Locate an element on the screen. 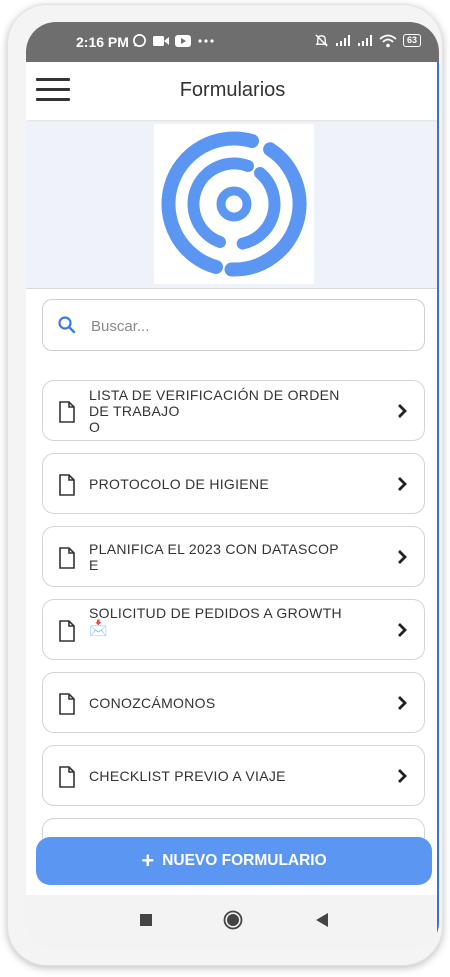 This screenshot has width=450, height=977. form-title-line: DE TRABAJO is located at coordinates (134, 410).